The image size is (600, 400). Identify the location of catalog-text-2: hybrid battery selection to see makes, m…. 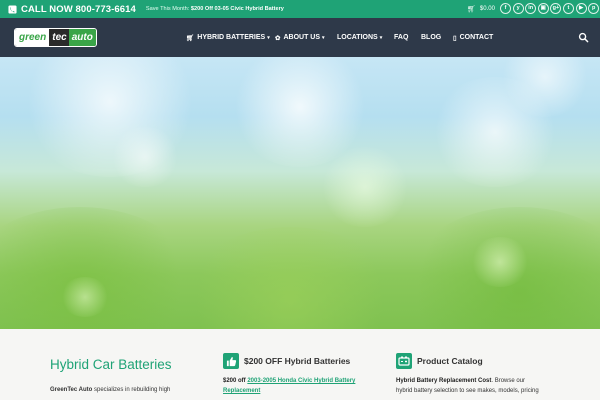
(467, 391).